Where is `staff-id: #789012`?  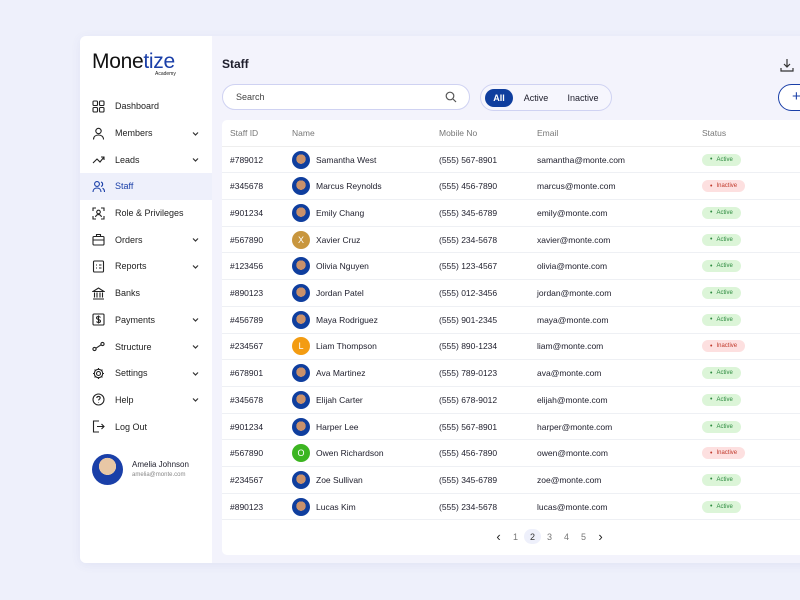
staff-id: #789012 is located at coordinates (247, 159).